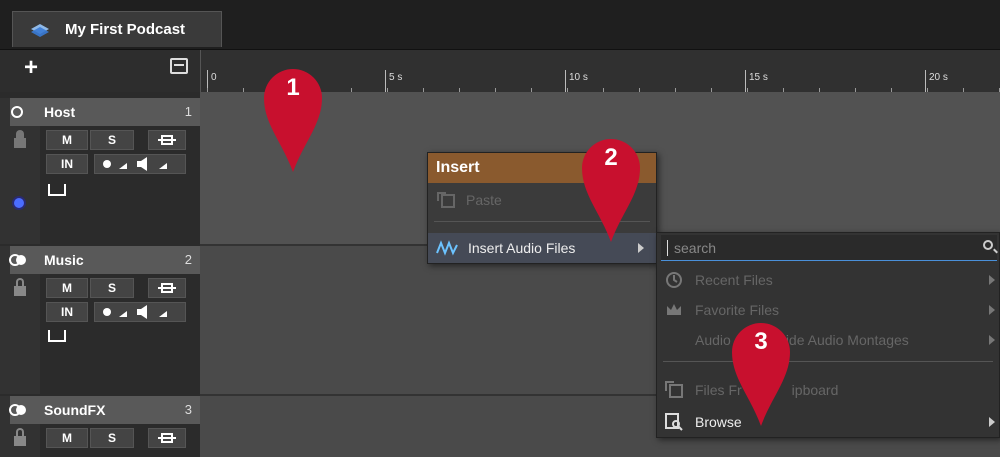 The image size is (1000, 457). Describe the element at coordinates (19, 112) in the screenshot. I see `mono-icon` at that location.